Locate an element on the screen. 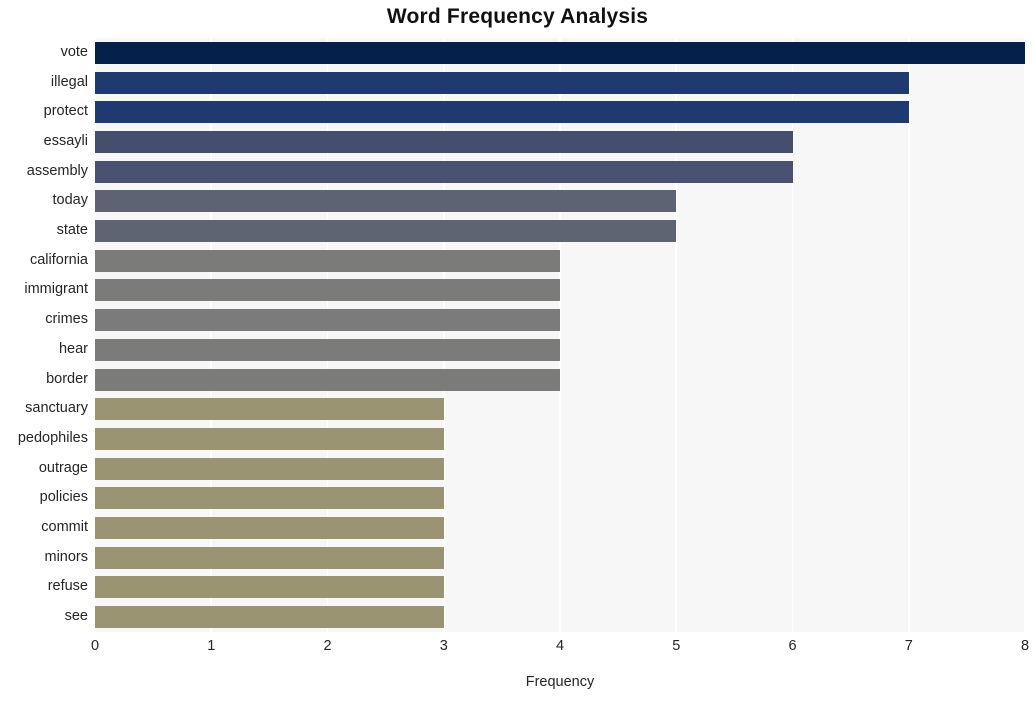 Image resolution: width=1035 pixels, height=701 pixels. y-tick-label-today: today is located at coordinates (70, 200).